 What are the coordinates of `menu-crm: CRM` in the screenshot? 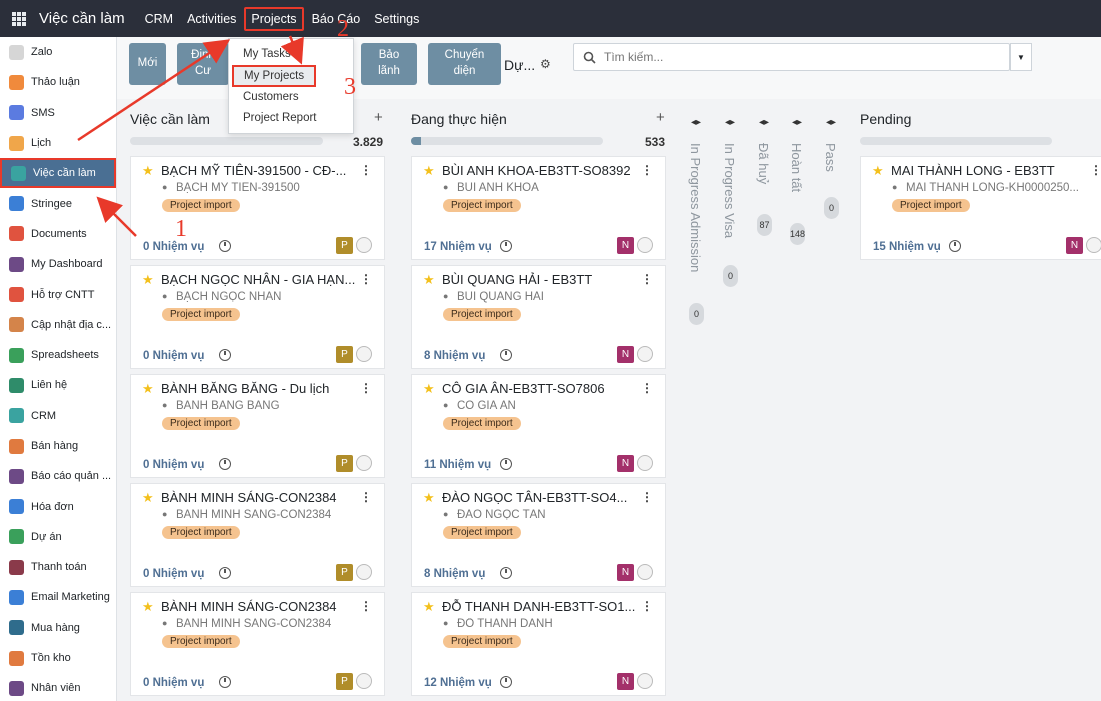 It's located at (159, 19).